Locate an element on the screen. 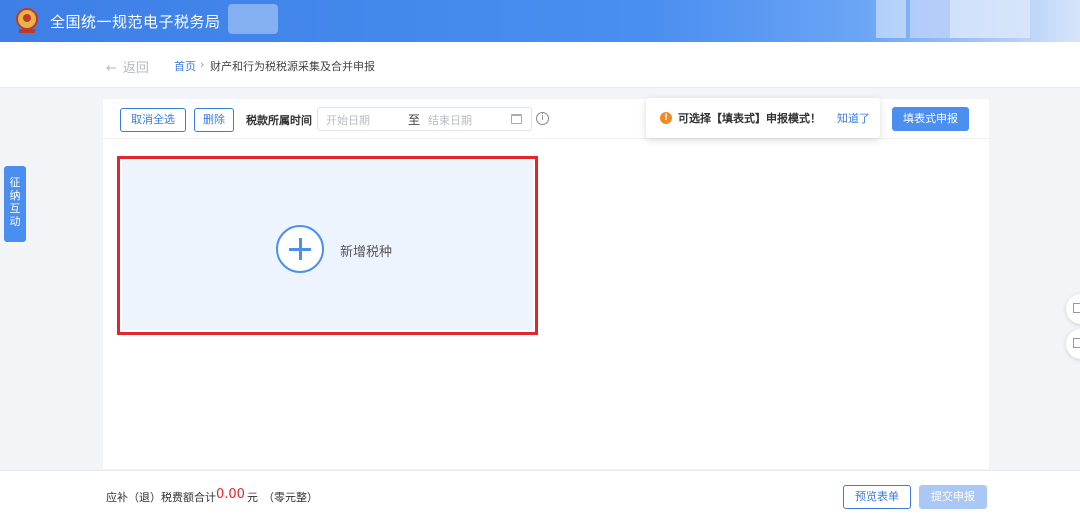  add-tax-type-card: 新增税种 is located at coordinates (327, 245).